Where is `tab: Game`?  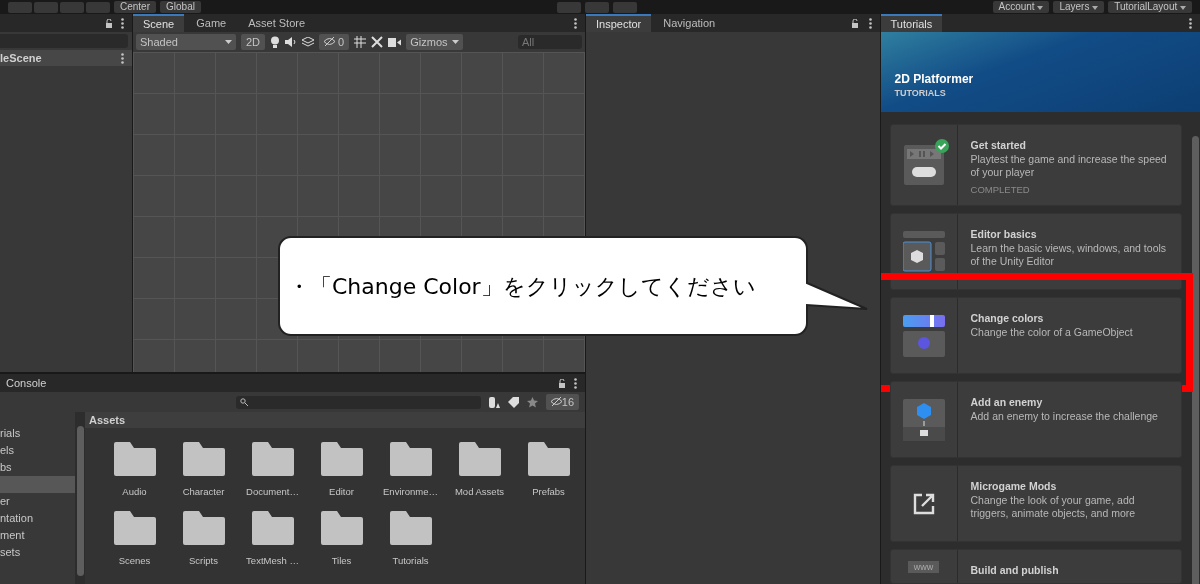 tab: Game is located at coordinates (211, 23).